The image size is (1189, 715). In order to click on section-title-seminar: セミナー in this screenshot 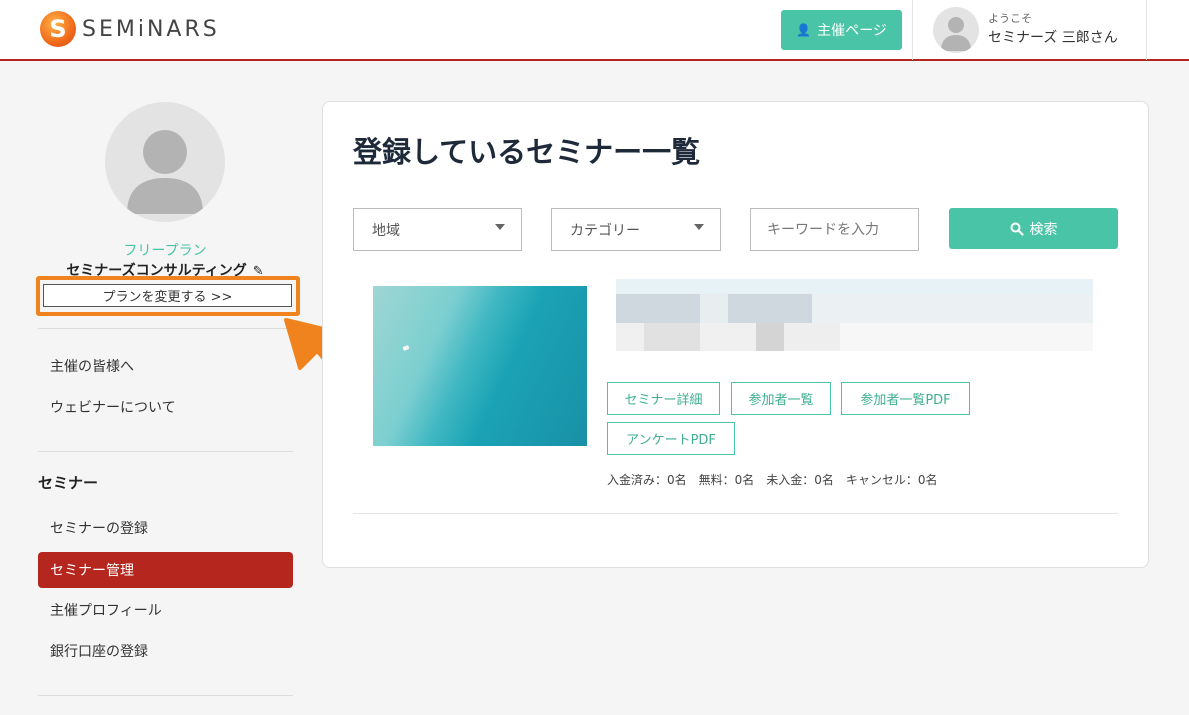, I will do `click(68, 483)`.